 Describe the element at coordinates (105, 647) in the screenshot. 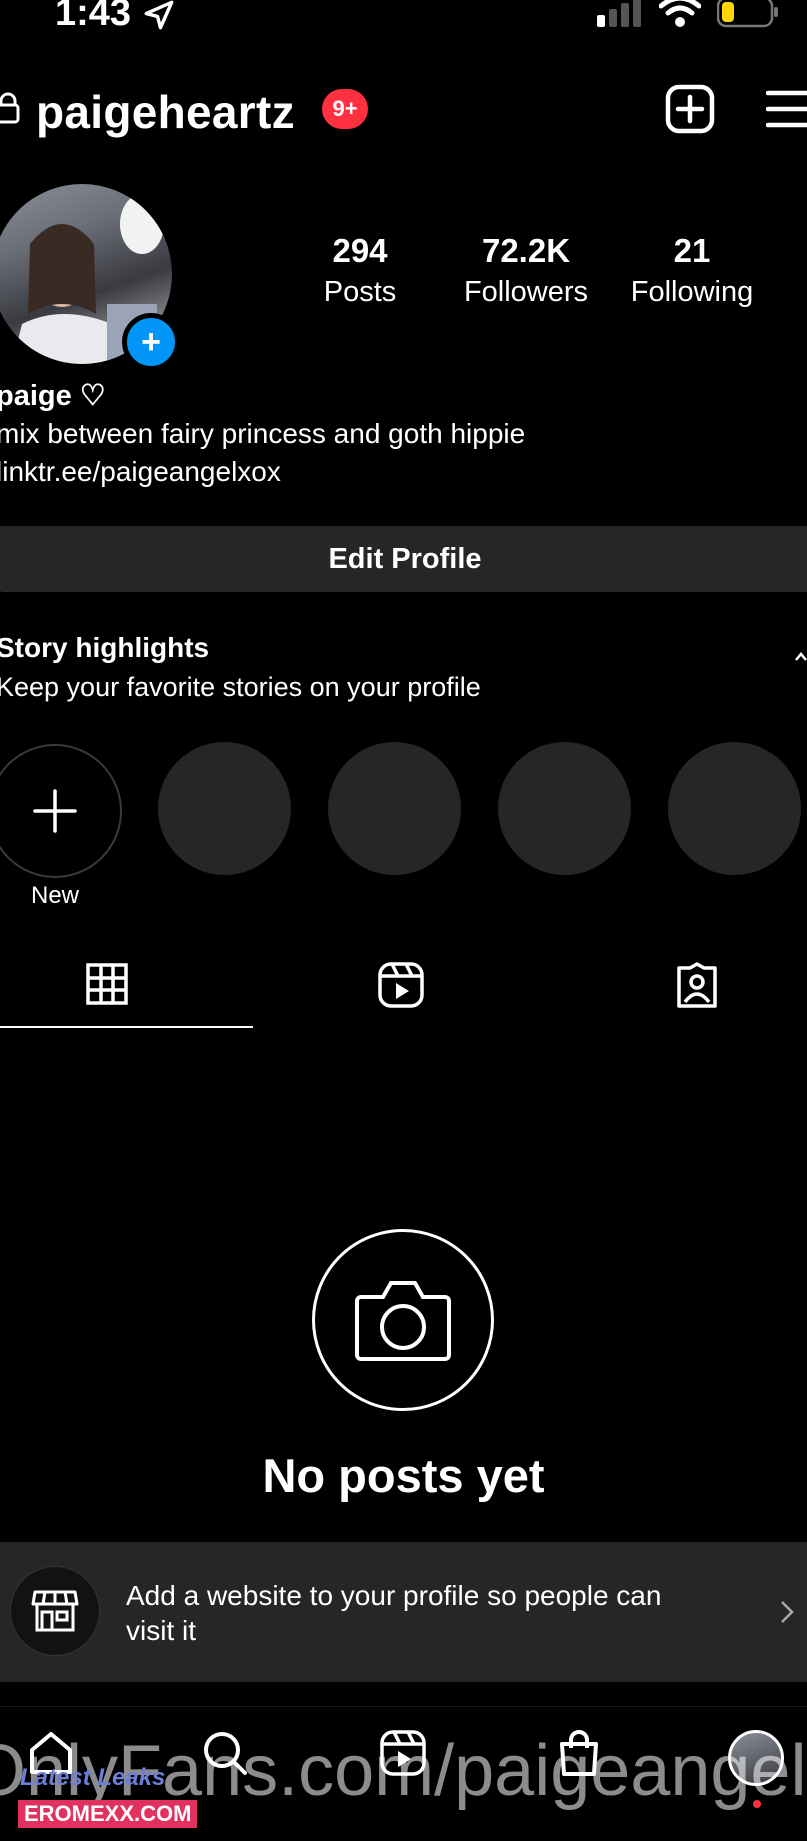

I see `highlights-title: Story highlights` at that location.